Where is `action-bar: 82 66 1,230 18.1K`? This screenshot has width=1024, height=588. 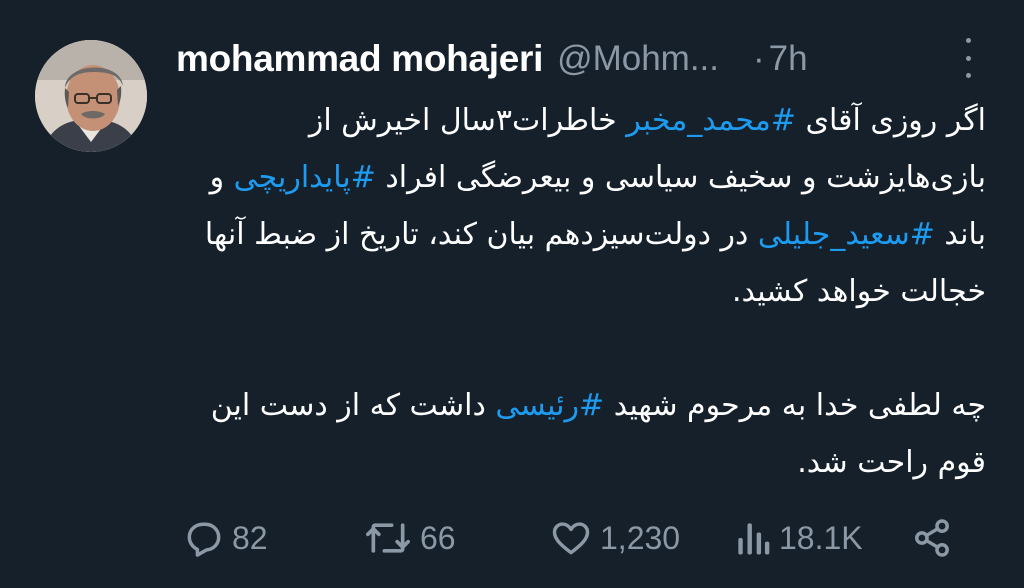
action-bar: 82 66 1,230 18.1K is located at coordinates (512, 538).